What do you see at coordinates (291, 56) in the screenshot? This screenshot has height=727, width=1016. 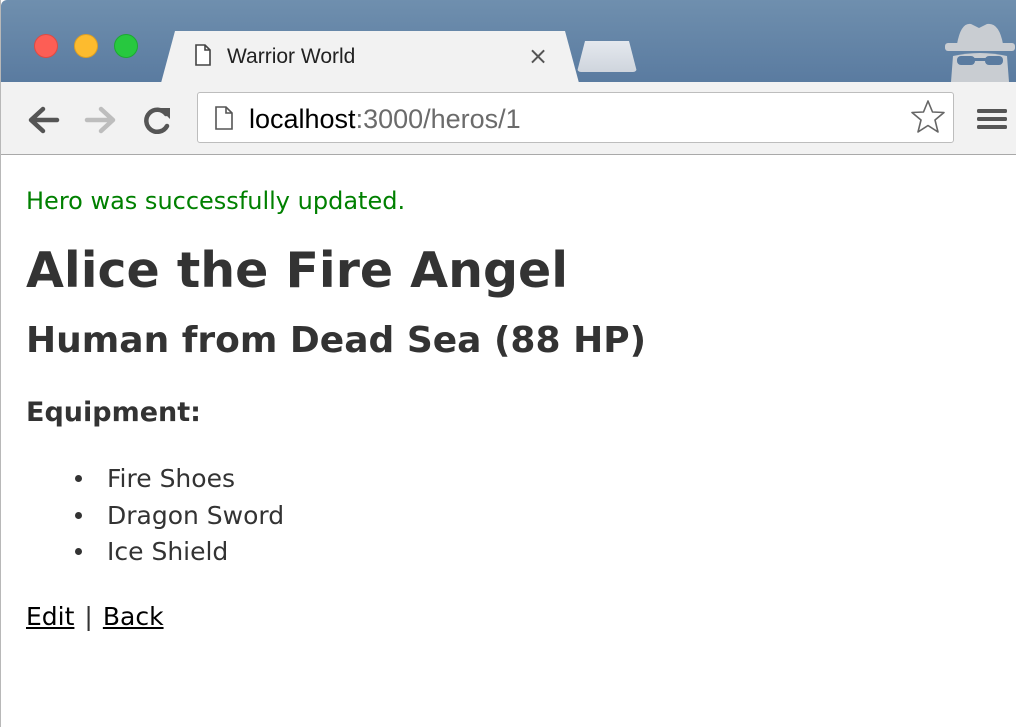 I see `tab-title: Warrior World` at bounding box center [291, 56].